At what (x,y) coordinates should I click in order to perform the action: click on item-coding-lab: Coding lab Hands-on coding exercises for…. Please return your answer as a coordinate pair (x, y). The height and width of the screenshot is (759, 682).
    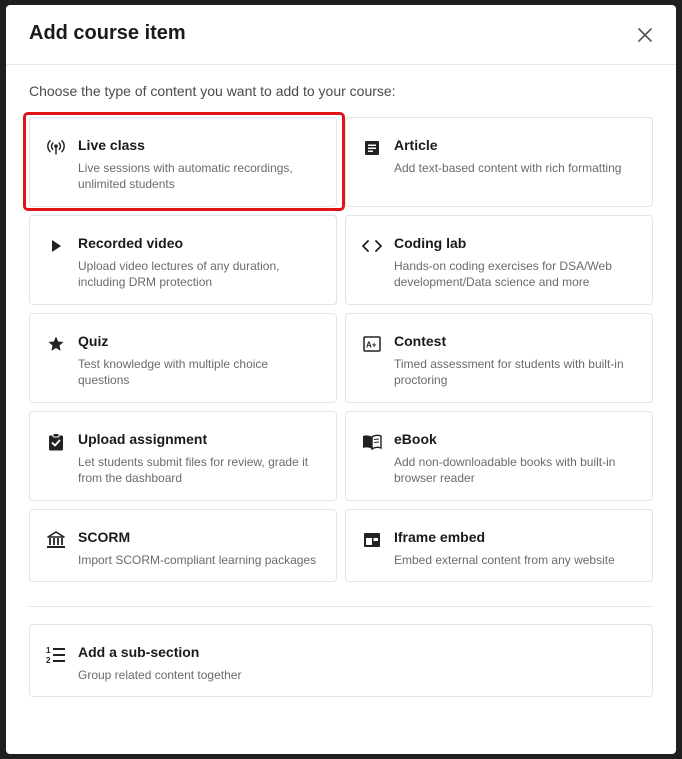
    Looking at the image, I should click on (499, 260).